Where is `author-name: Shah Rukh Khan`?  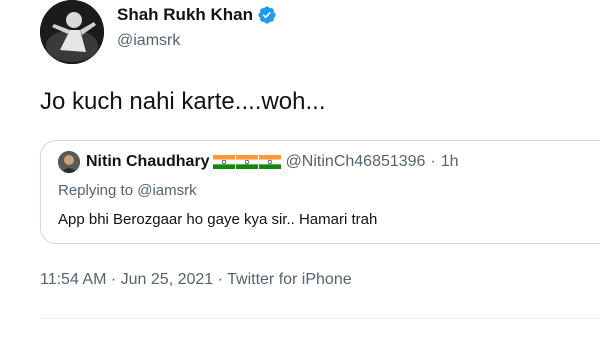 author-name: Shah Rukh Khan is located at coordinates (197, 15).